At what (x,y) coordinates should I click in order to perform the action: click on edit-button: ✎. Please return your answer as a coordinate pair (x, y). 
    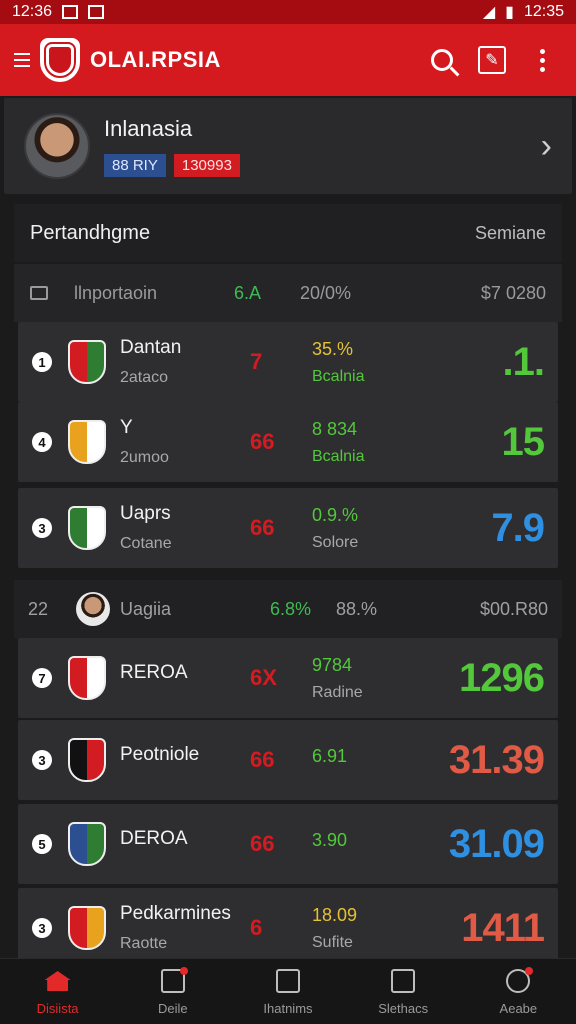
    Looking at the image, I should click on (492, 60).